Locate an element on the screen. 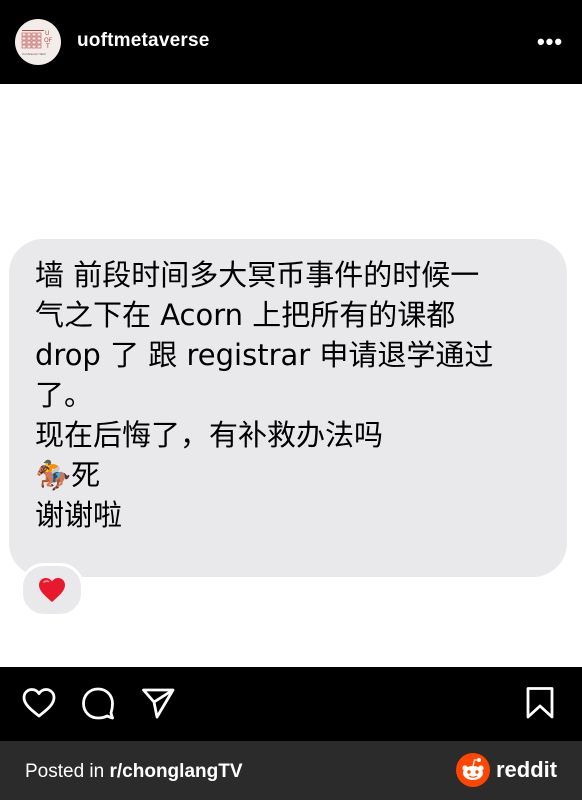 The height and width of the screenshot is (800, 582). heart-icon is located at coordinates (39, 703).